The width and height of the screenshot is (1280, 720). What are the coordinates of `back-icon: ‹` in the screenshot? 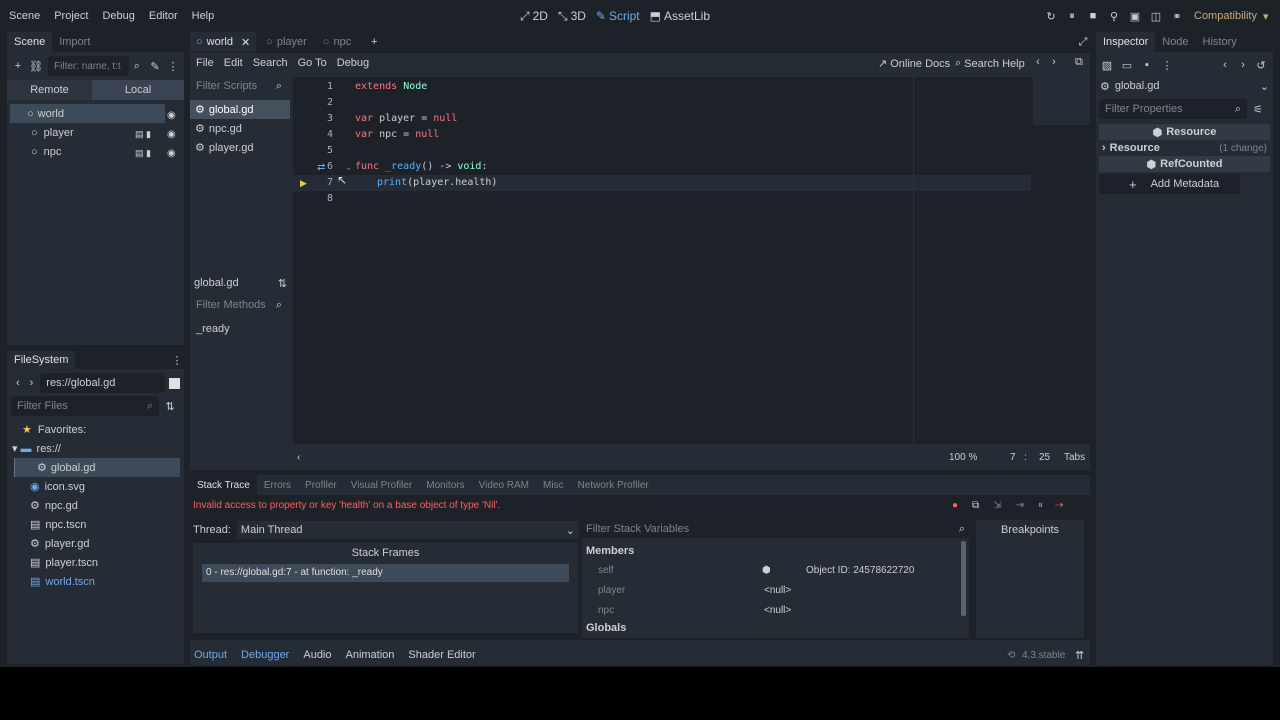 It's located at (18, 383).